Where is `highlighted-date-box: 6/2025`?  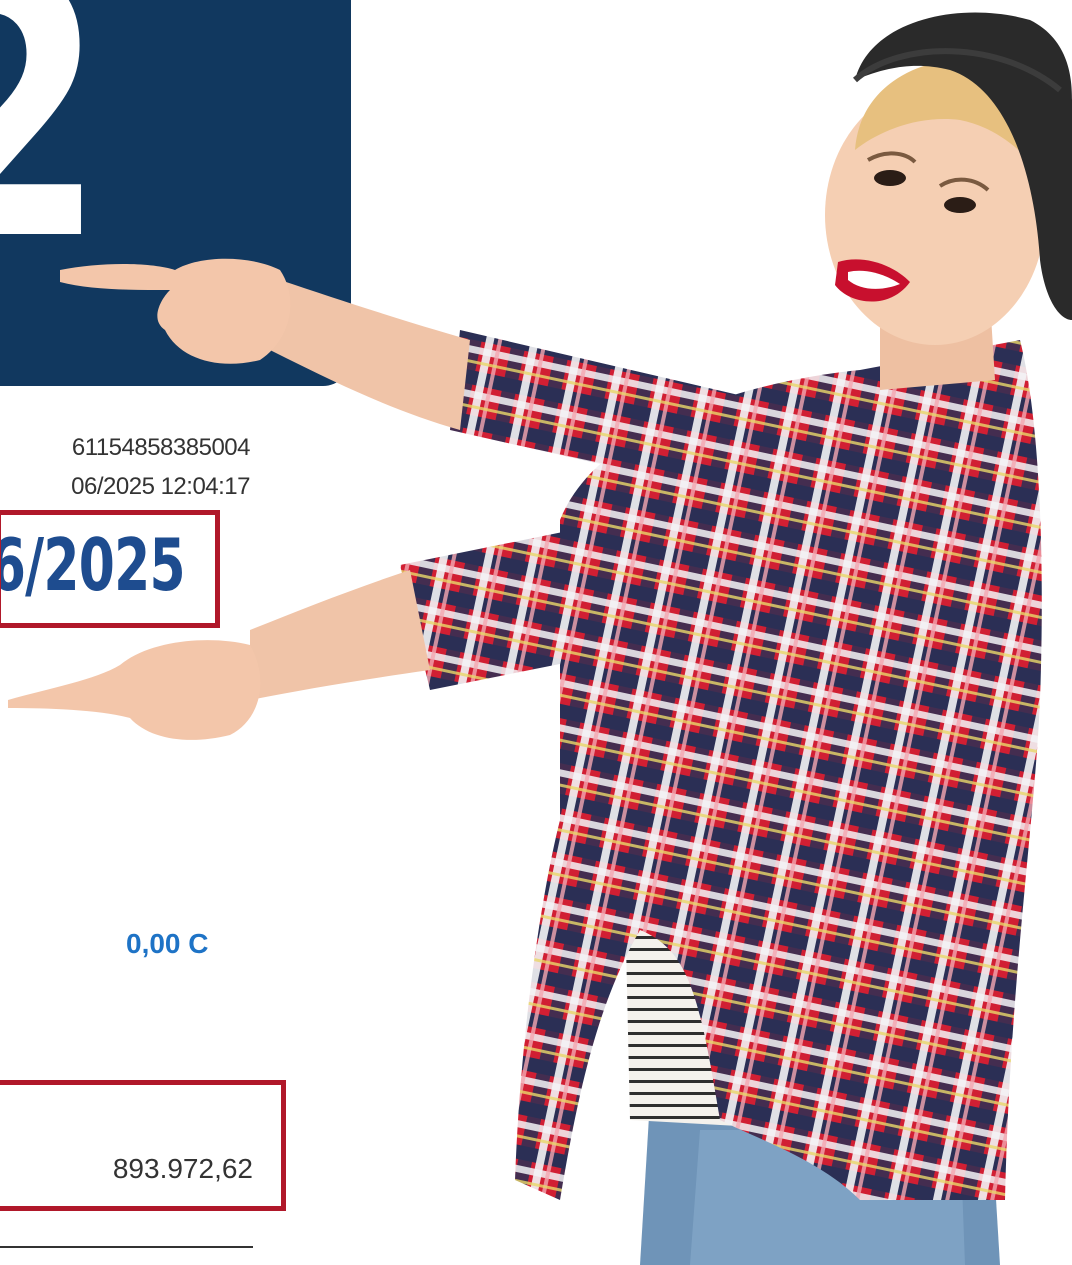
highlighted-date-box: 6/2025 is located at coordinates (110, 569).